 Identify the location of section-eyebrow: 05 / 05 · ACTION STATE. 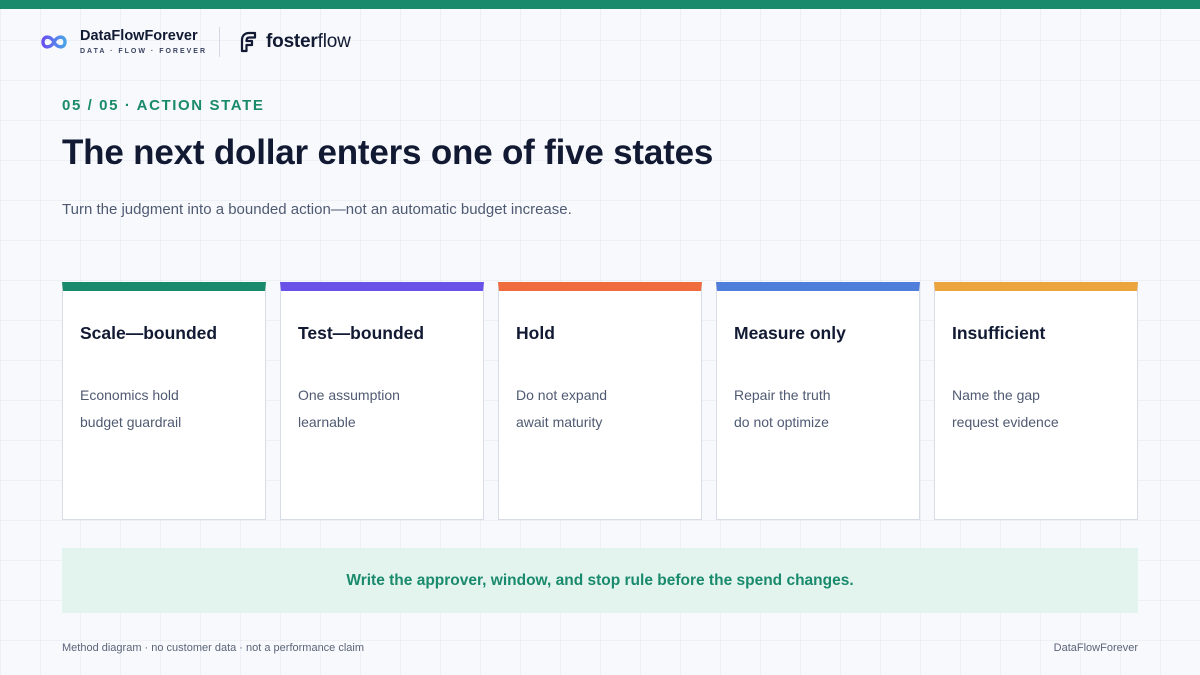
(163, 105).